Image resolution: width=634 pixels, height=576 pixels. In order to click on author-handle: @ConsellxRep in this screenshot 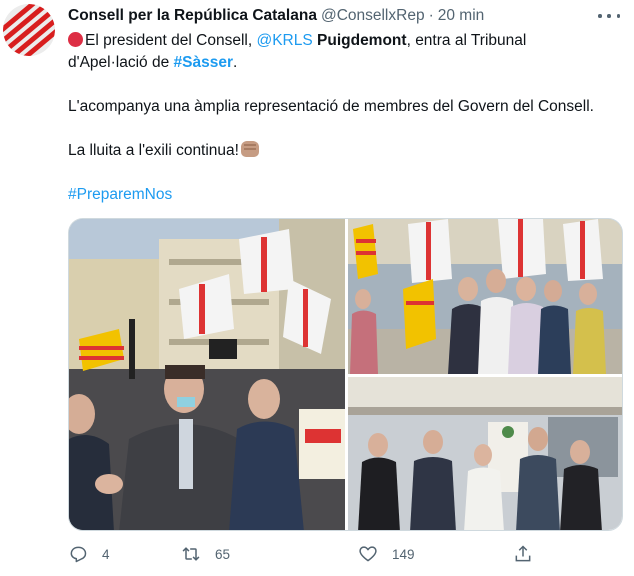, I will do `click(373, 16)`.